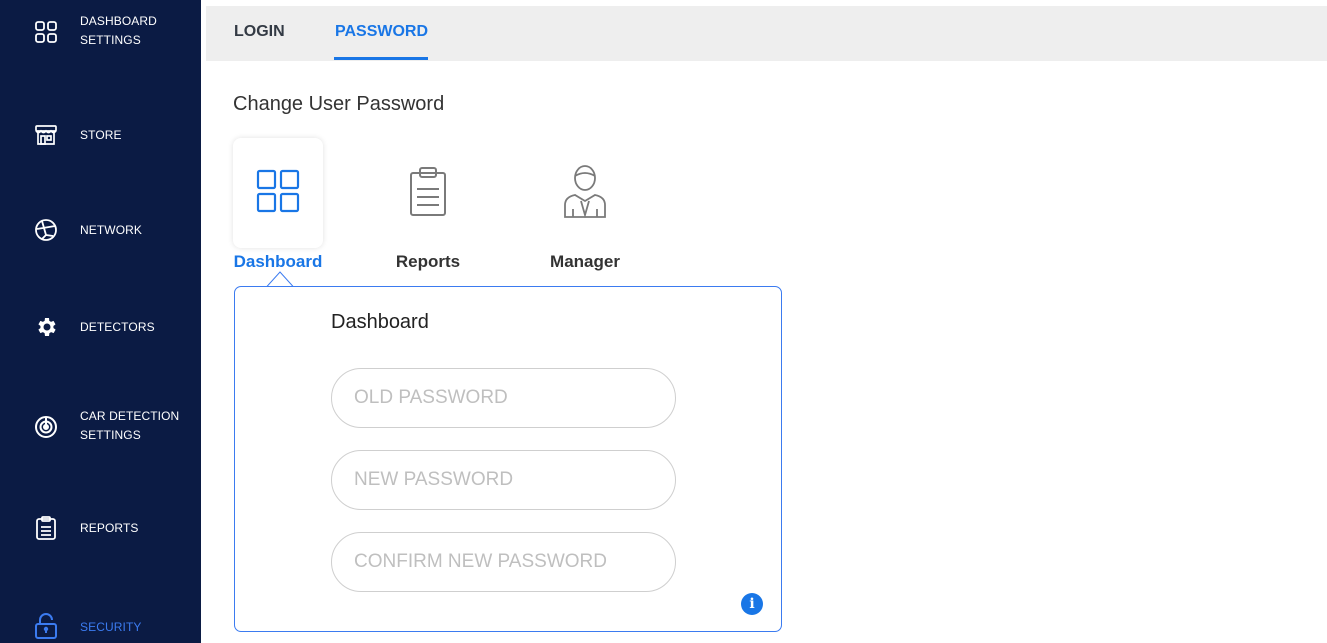 The height and width of the screenshot is (643, 1327). I want to click on role-manager: Manager, so click(585, 205).